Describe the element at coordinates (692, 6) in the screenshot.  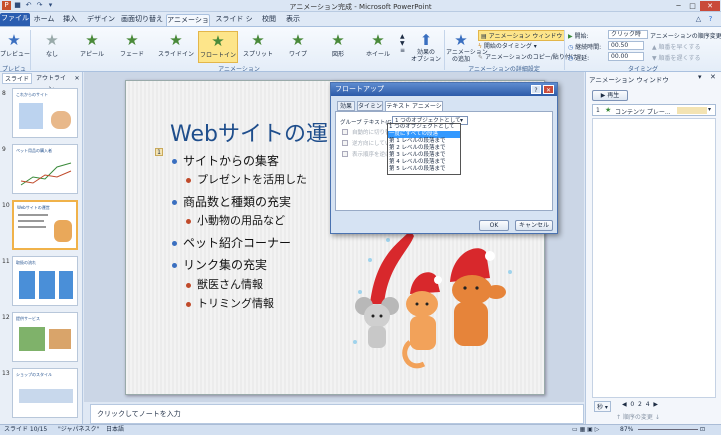
I see `maximize-button: □` at that location.